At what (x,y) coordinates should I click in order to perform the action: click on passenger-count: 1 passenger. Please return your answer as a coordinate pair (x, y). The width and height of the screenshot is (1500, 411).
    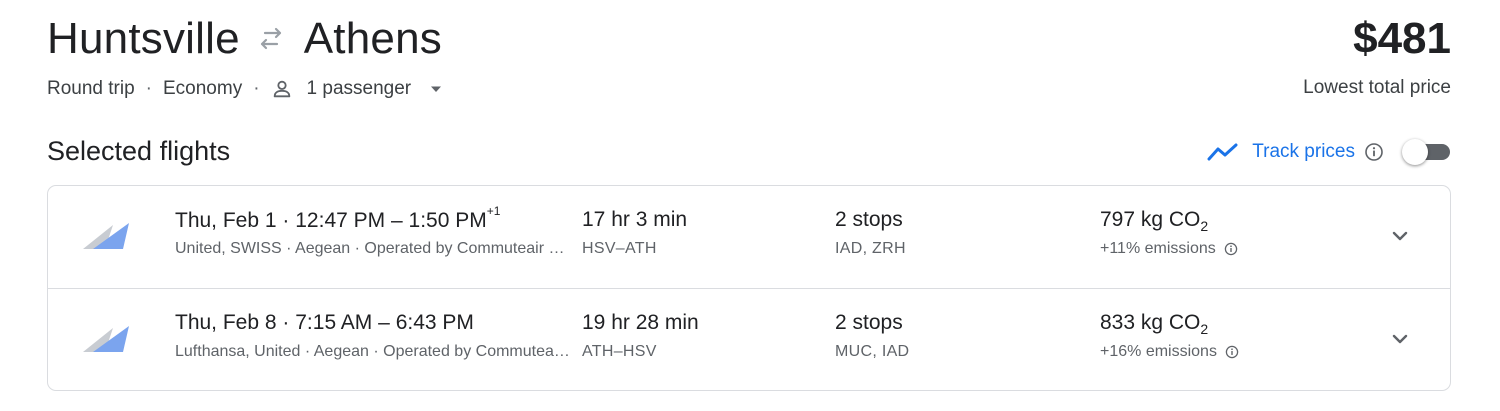
    Looking at the image, I should click on (359, 89).